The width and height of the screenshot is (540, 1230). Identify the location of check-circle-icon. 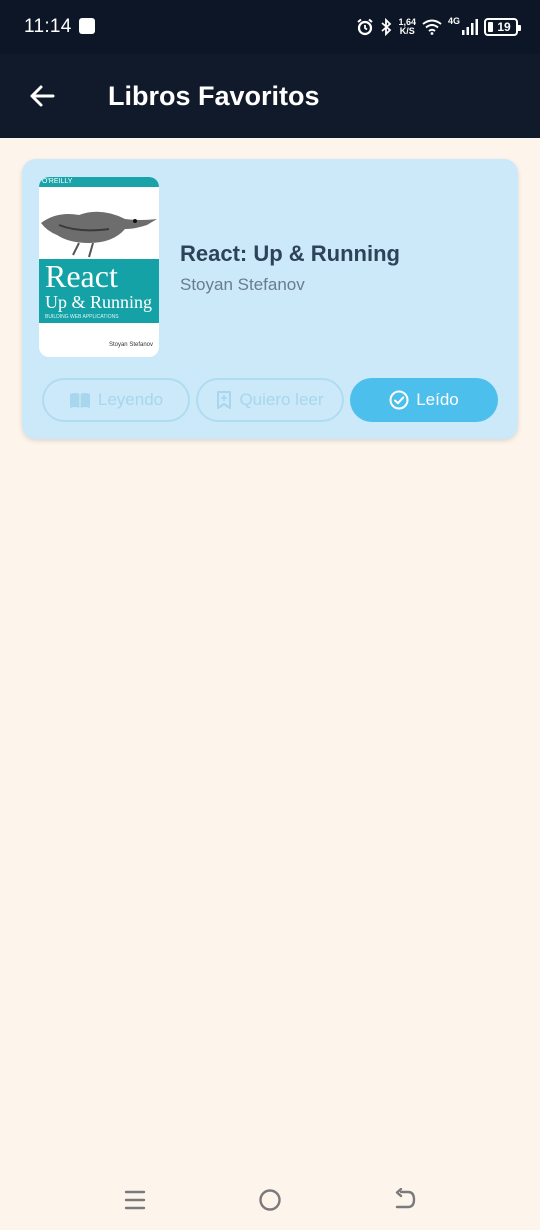
(399, 400).